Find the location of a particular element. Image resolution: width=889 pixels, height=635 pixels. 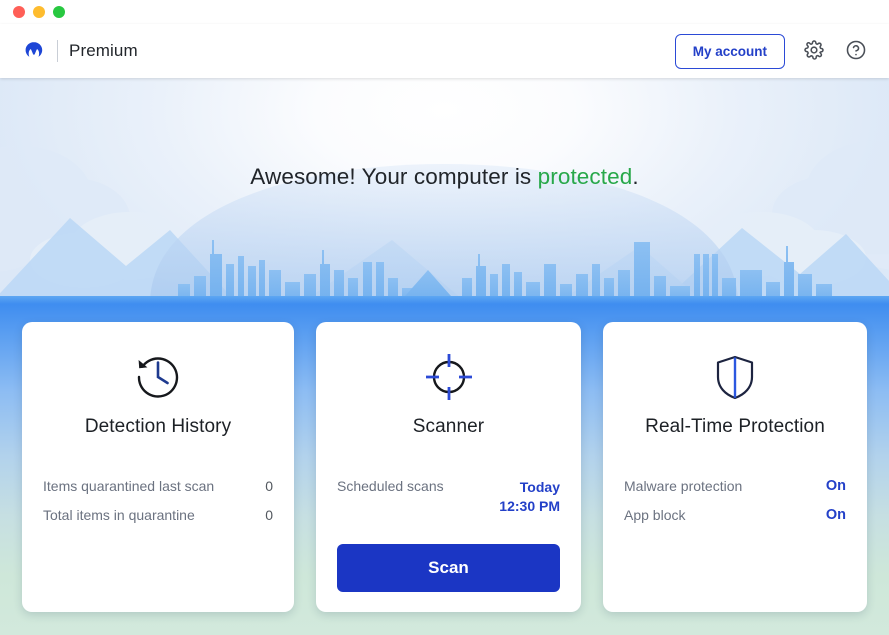

app-header: Premium My account is located at coordinates (444, 51).